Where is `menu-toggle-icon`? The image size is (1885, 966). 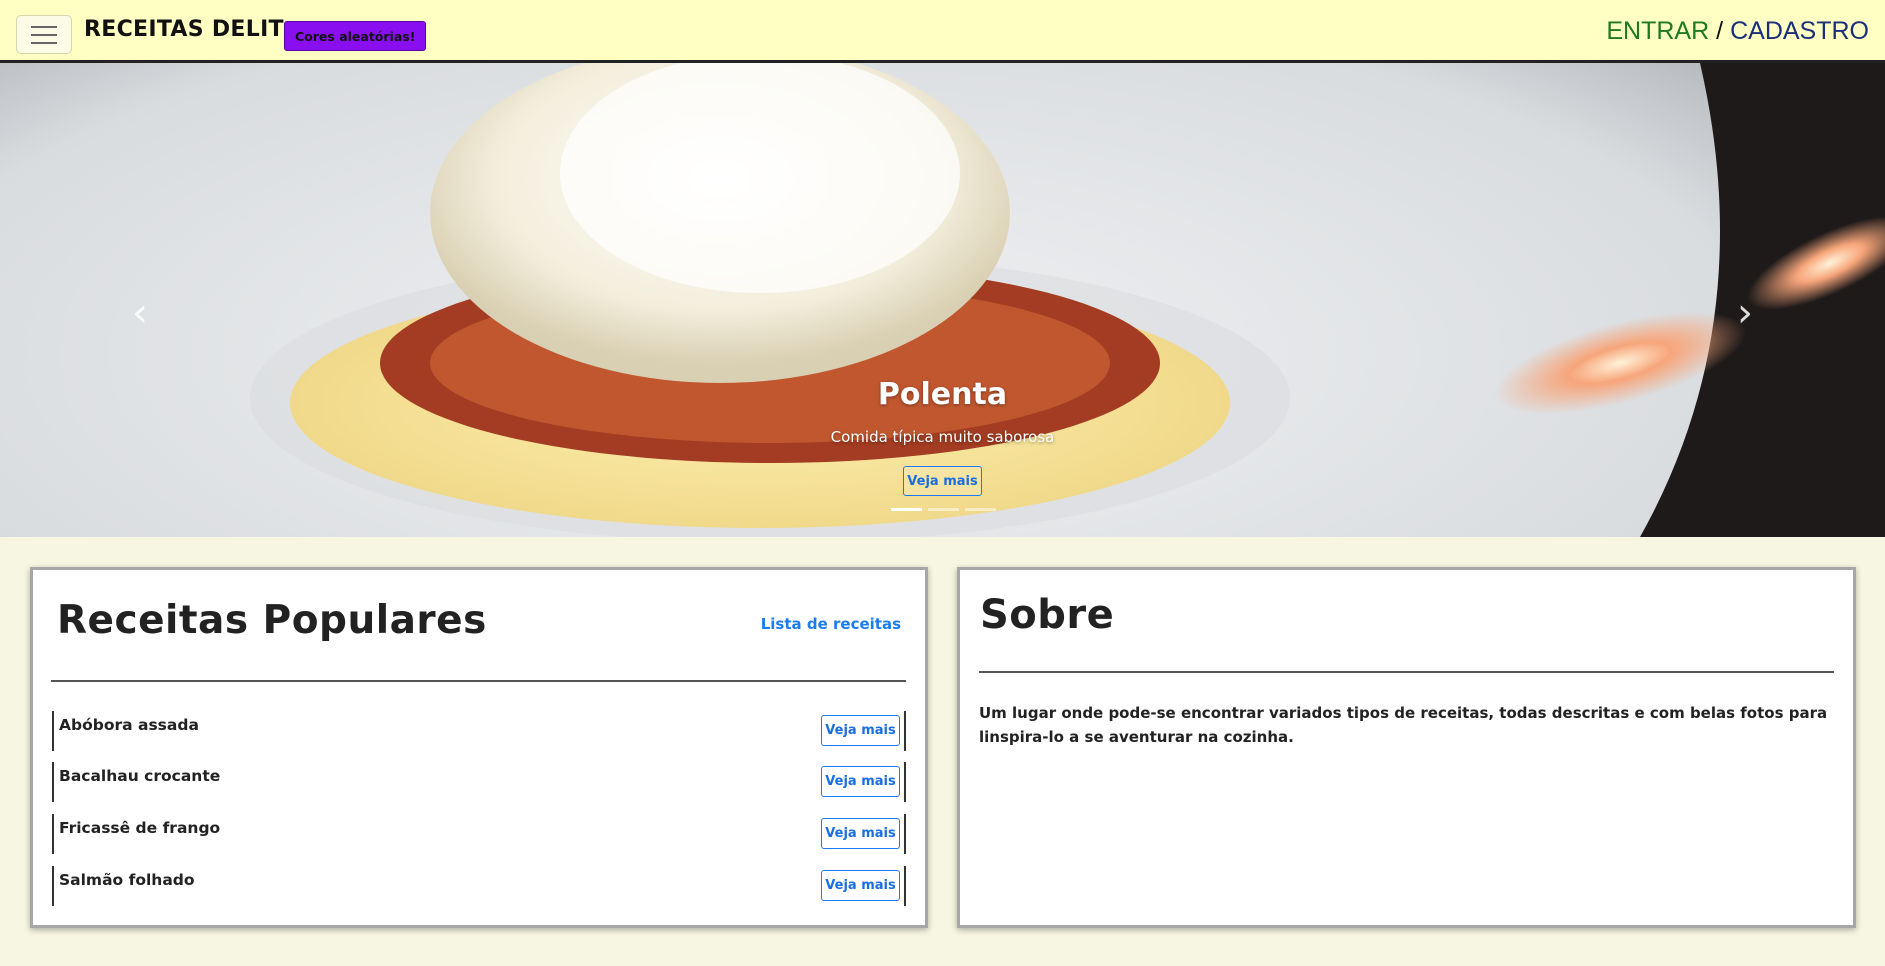
menu-toggle-icon is located at coordinates (44, 34).